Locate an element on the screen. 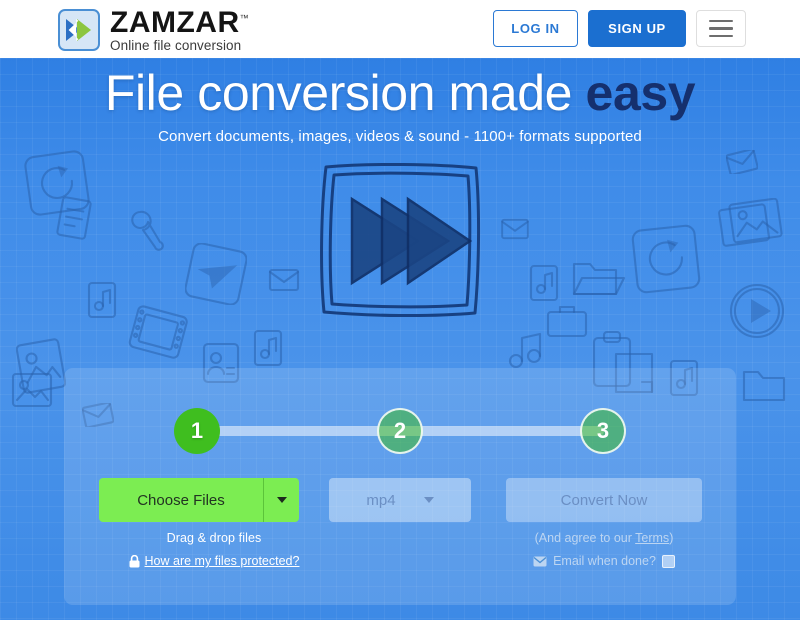 The image size is (800, 620). step-1-circle: 1 is located at coordinates (197, 431).